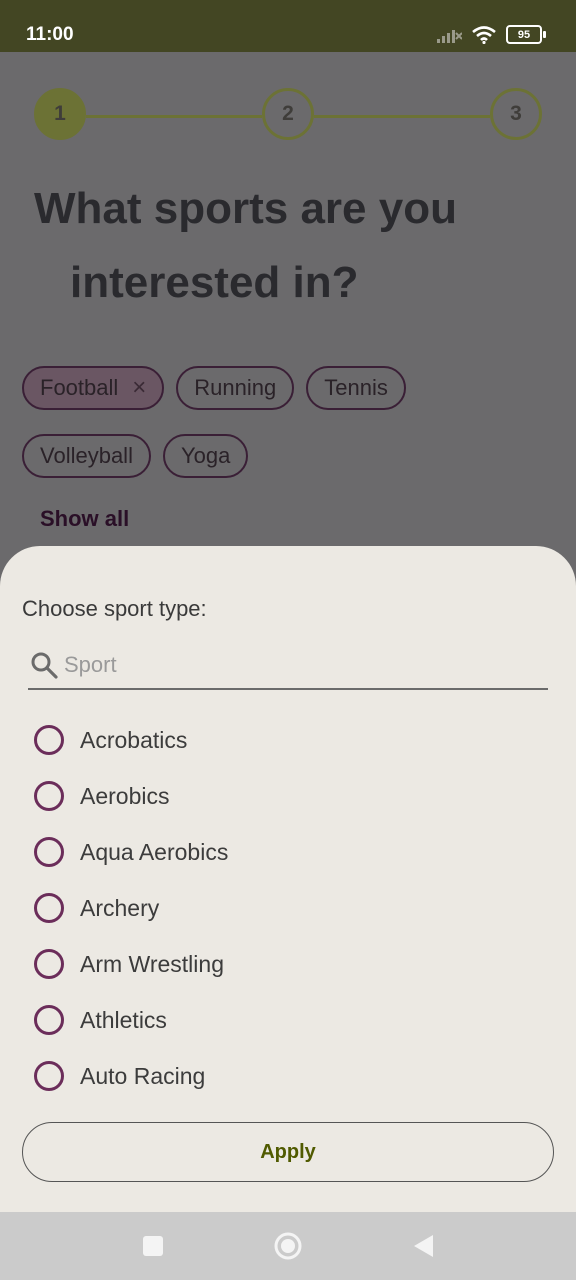 The image size is (576, 1280). What do you see at coordinates (153, 1246) in the screenshot?
I see `recents-icon` at bounding box center [153, 1246].